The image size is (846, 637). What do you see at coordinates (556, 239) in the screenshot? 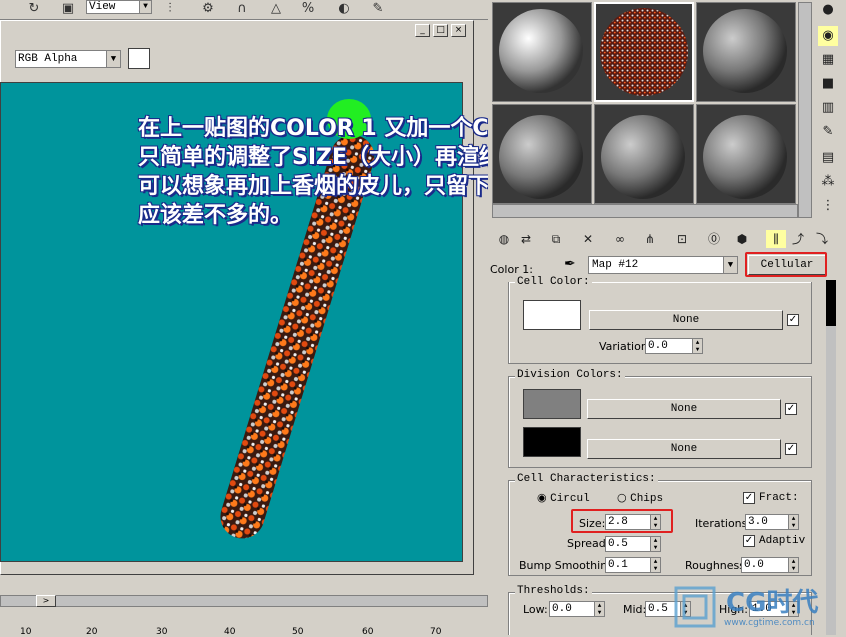
I see `assign-material-icon: ⧉` at bounding box center [556, 239].